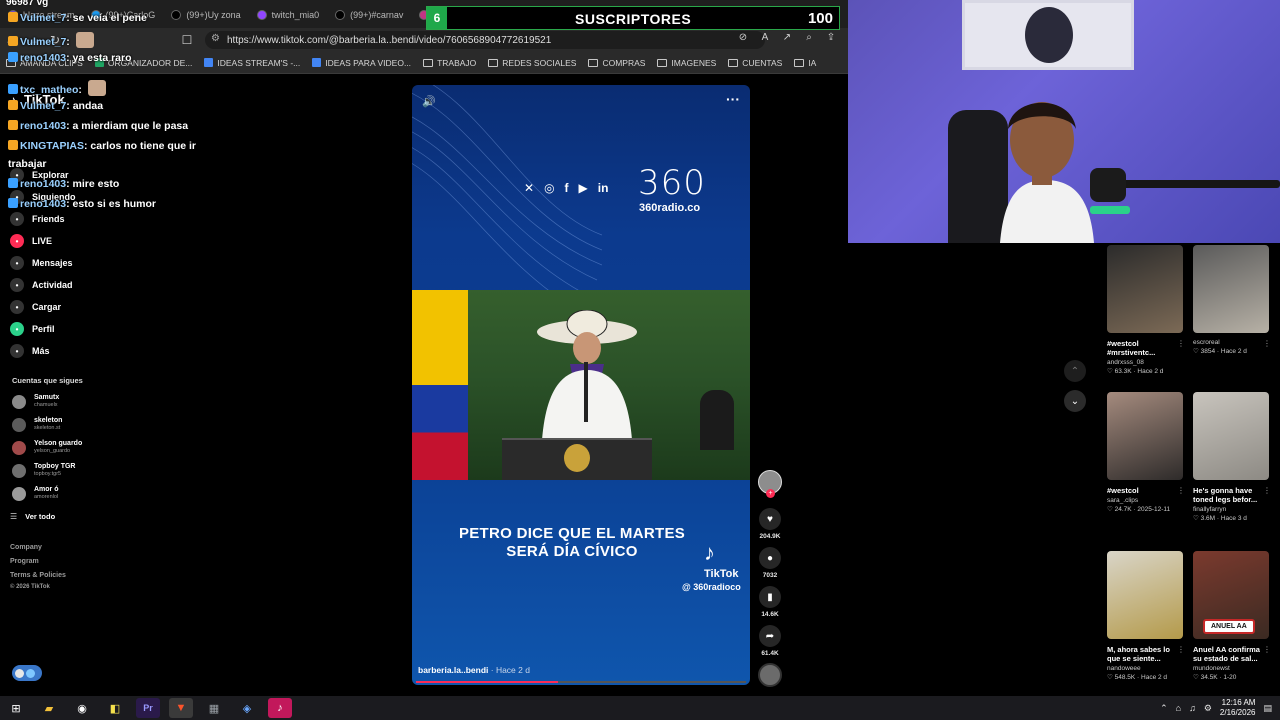 The width and height of the screenshot is (1280, 720). I want to click on bookmark-label: TRABAJO, so click(457, 62).